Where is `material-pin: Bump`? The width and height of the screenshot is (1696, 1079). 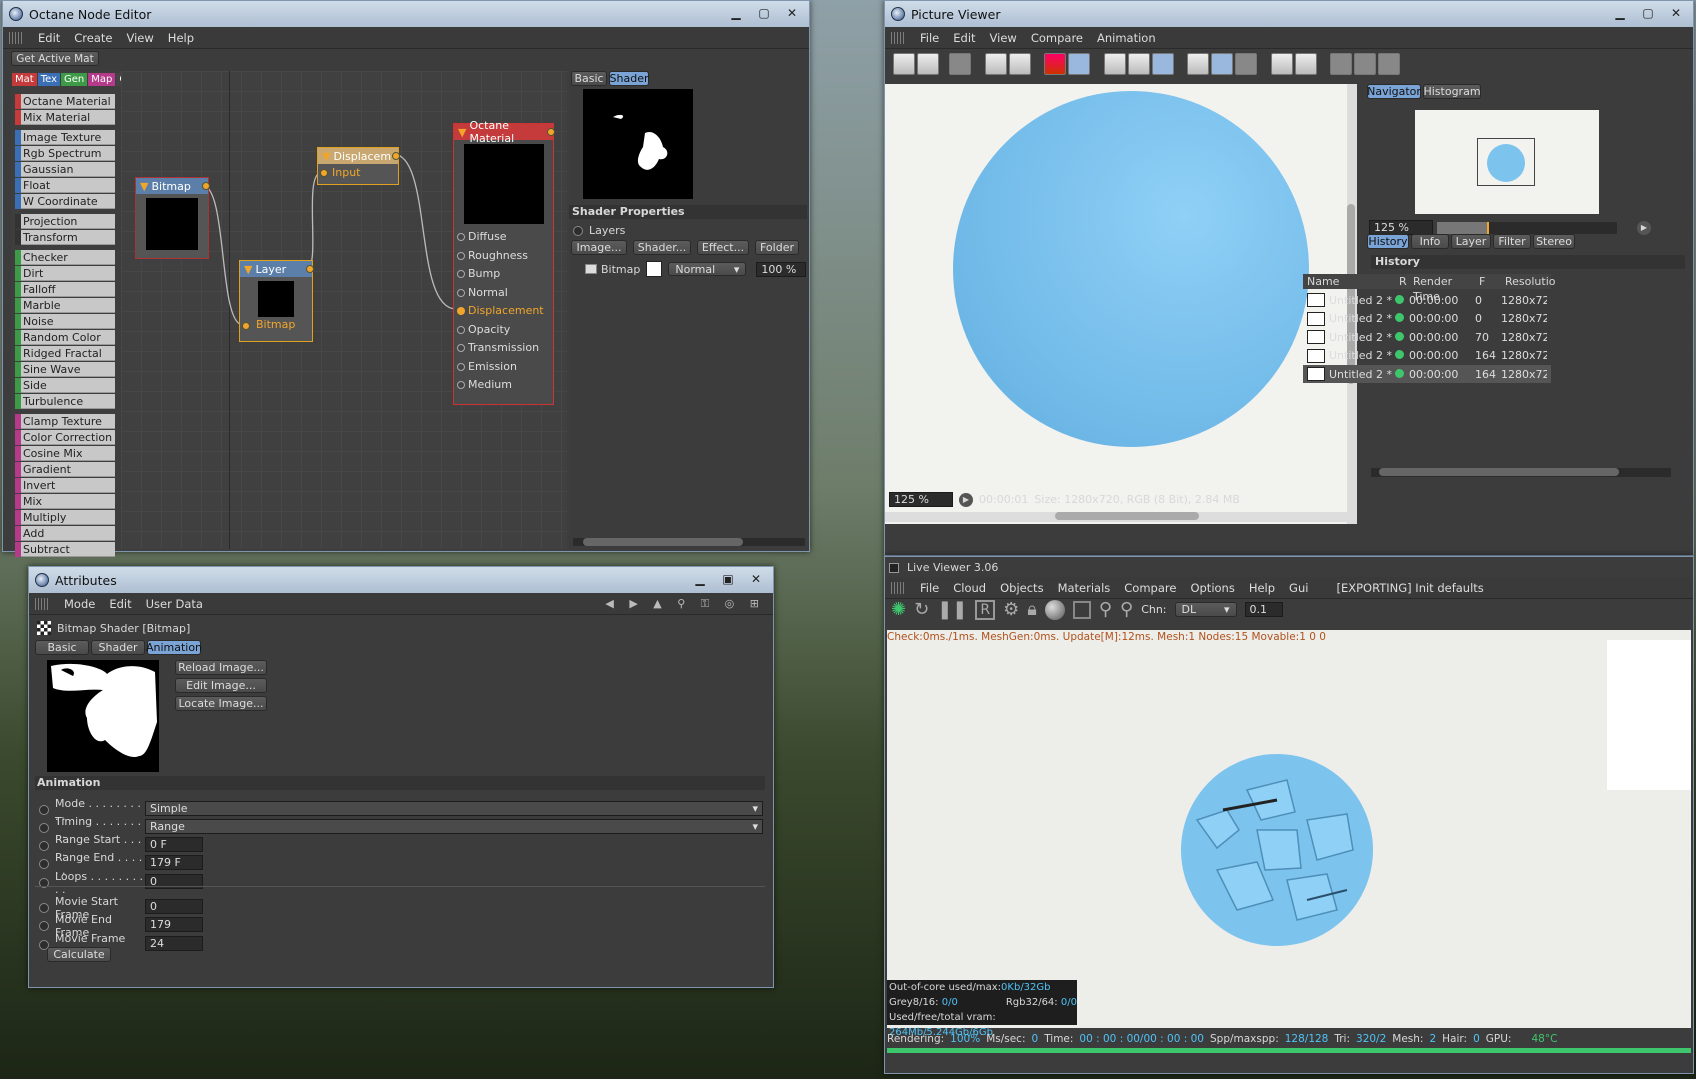
material-pin: Bump is located at coordinates (503, 274).